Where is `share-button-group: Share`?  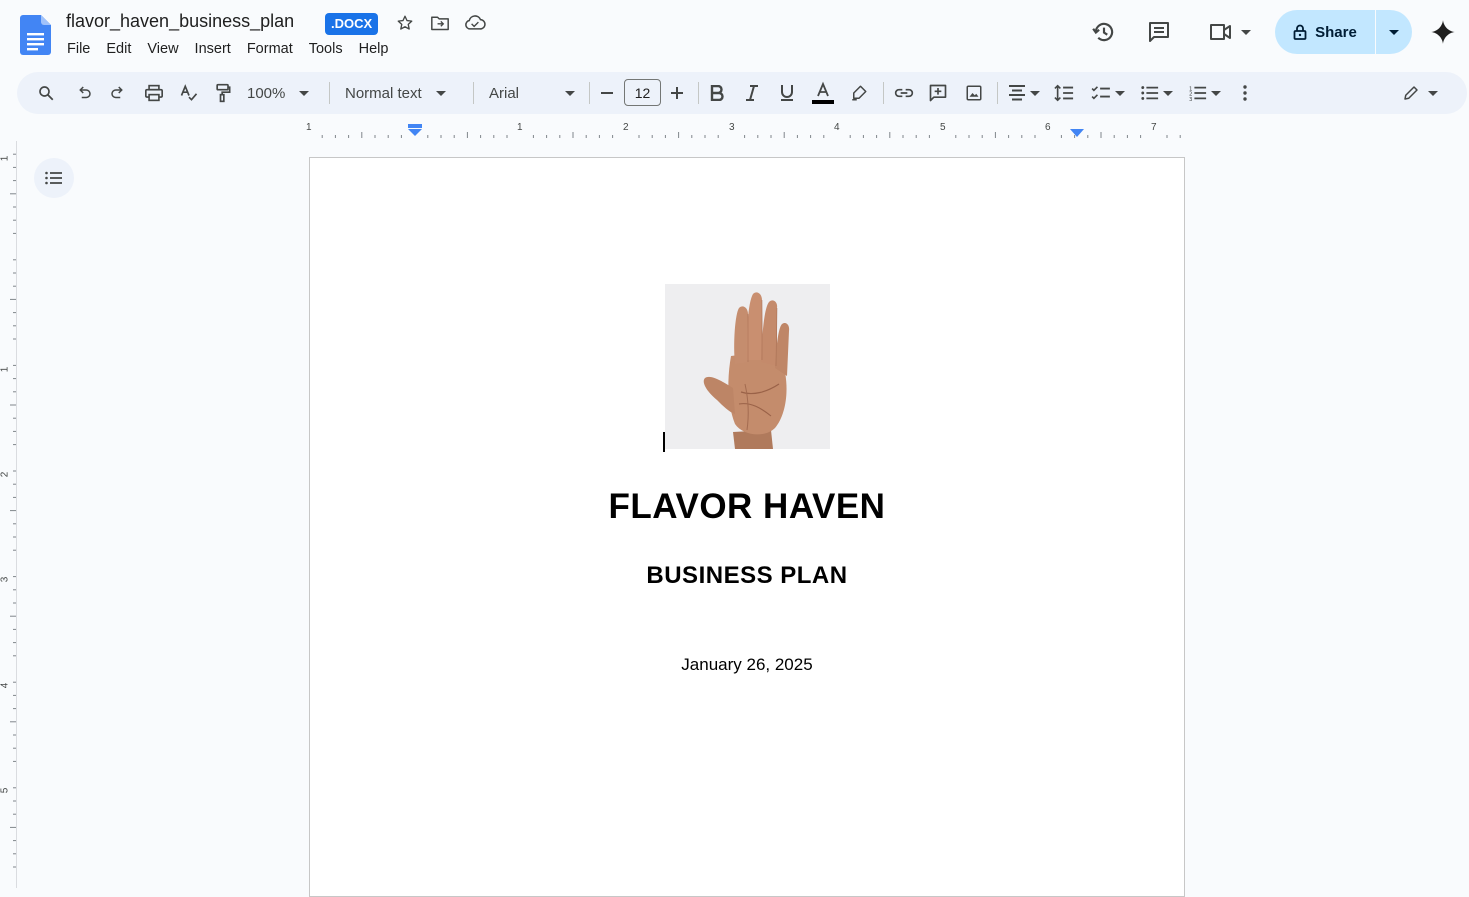
share-button-group: Share is located at coordinates (1343, 32).